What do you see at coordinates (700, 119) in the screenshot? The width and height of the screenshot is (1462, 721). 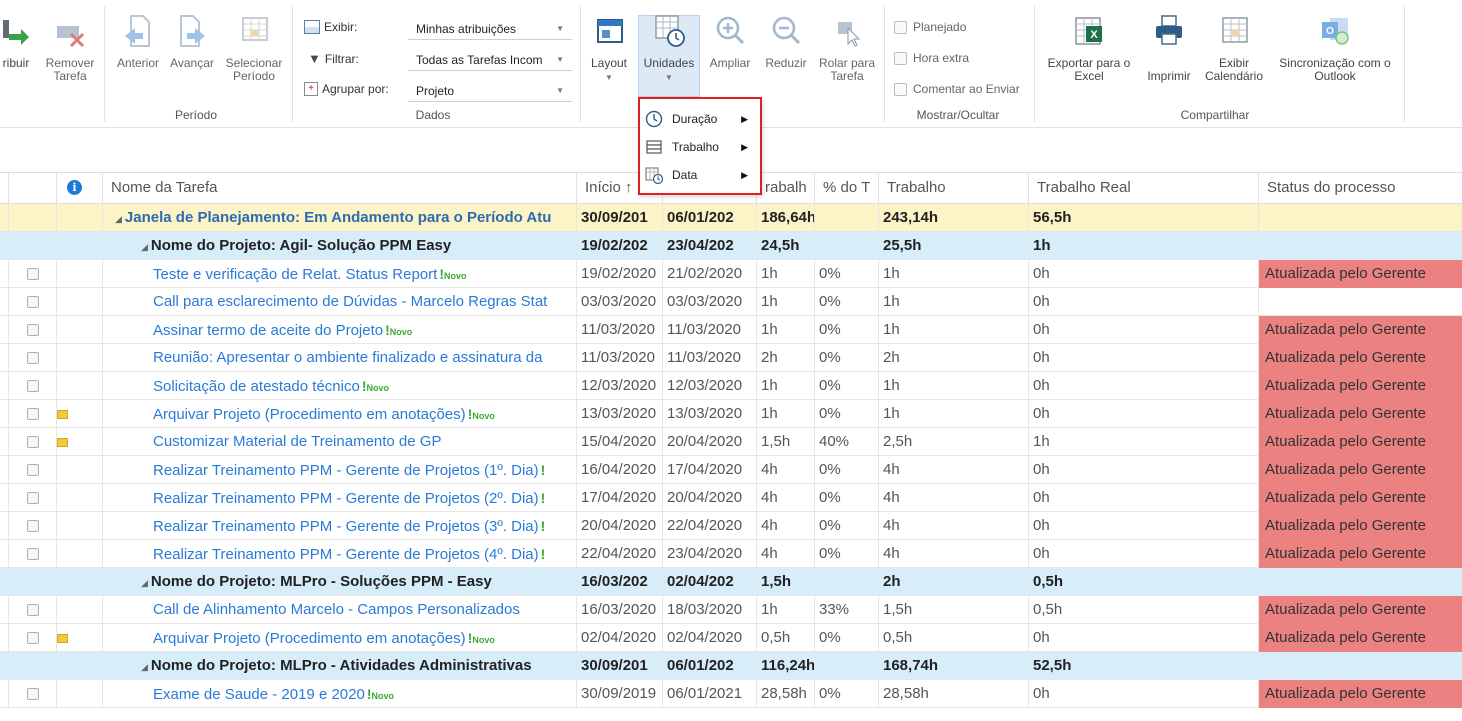 I see `menu-item-duracao: Duração ▶` at bounding box center [700, 119].